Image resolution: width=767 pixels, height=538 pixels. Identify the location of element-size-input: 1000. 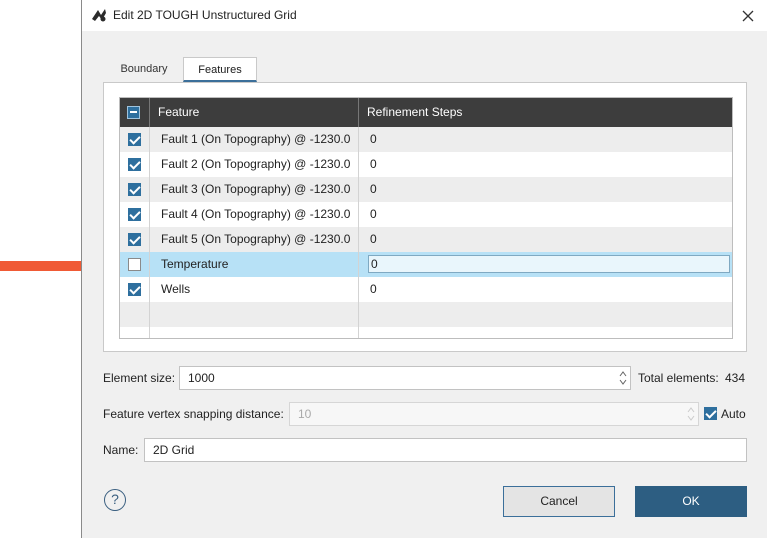
(405, 378).